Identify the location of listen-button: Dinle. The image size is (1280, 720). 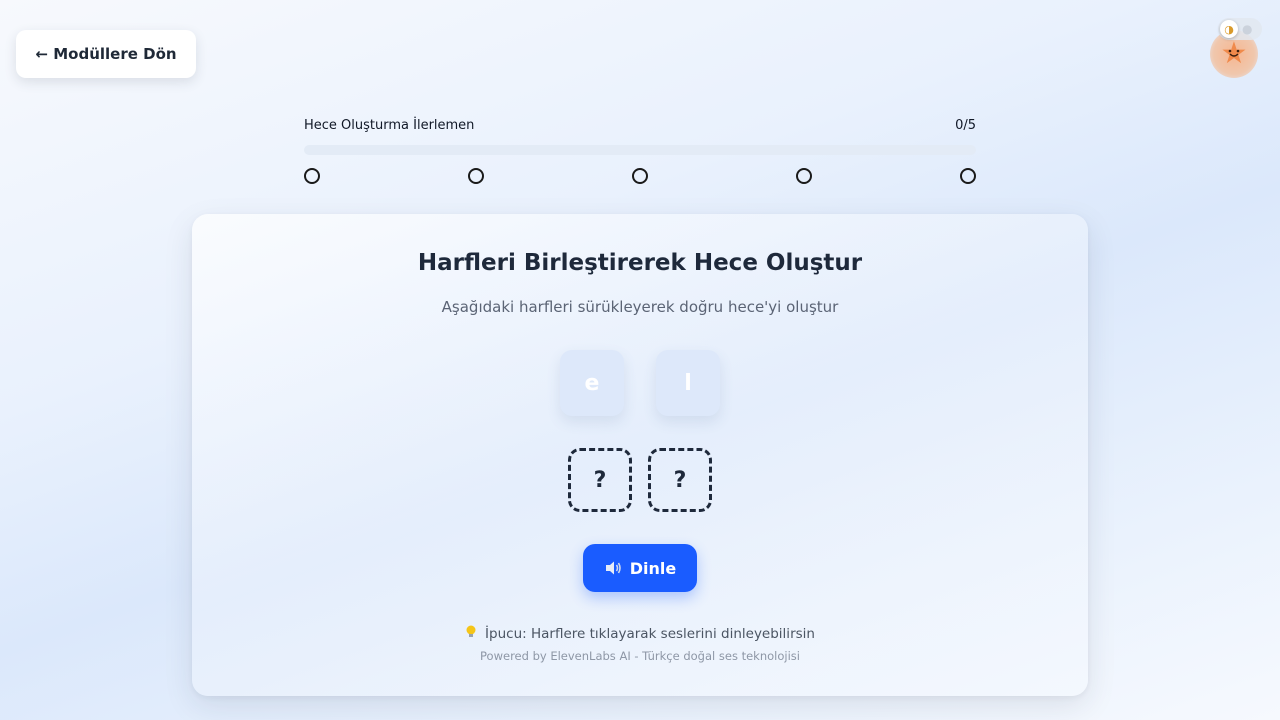
(640, 568).